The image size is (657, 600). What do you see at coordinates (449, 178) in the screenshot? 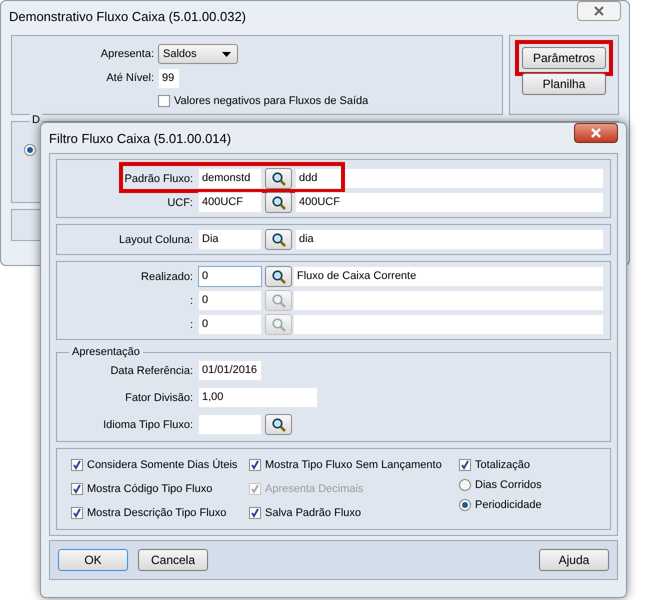
I see `input-field: ddd` at bounding box center [449, 178].